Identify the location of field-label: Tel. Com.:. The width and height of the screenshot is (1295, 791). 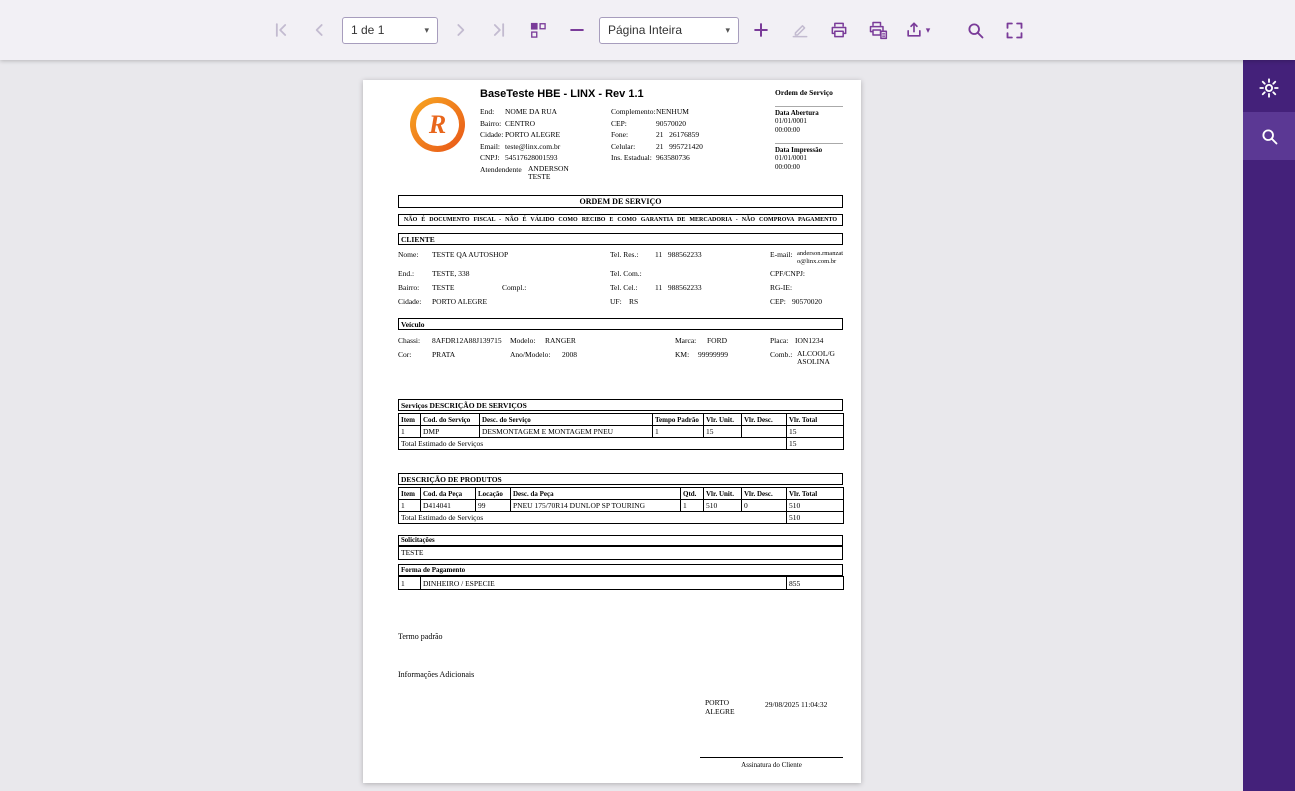
(626, 273).